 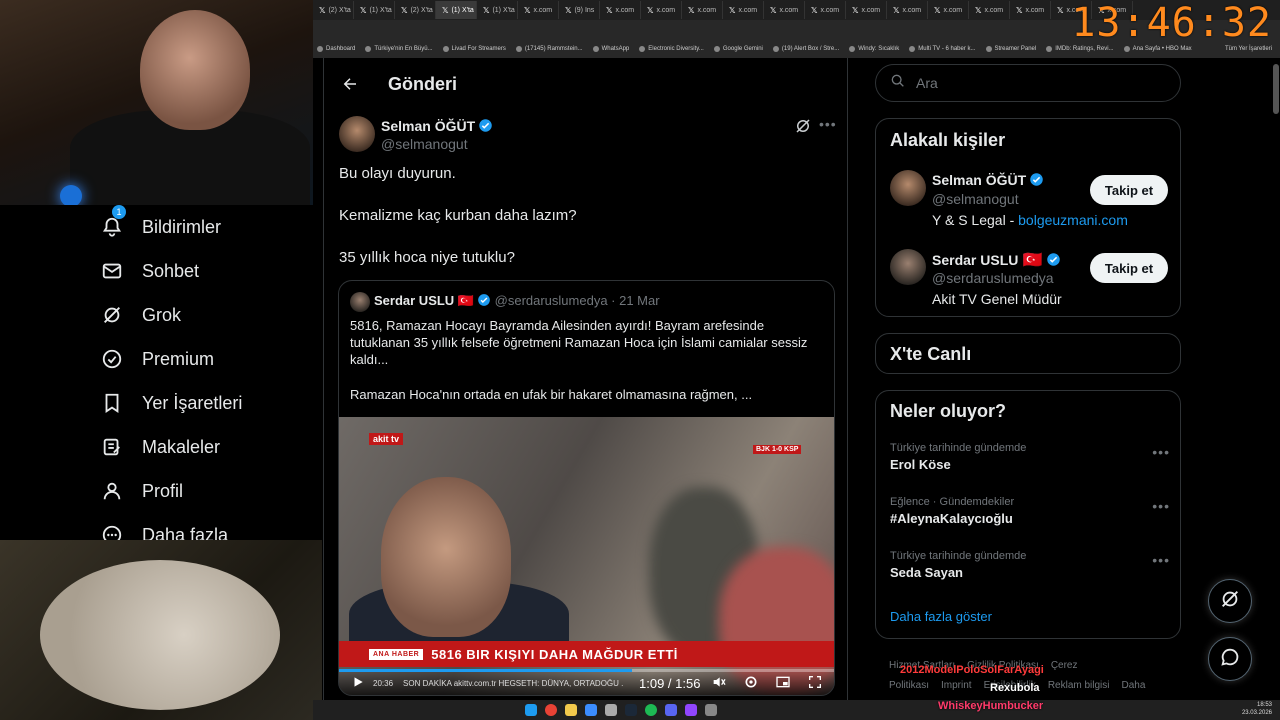 I want to click on browser-tab: 𝕏 (9) Ins, so click(x=579, y=10).